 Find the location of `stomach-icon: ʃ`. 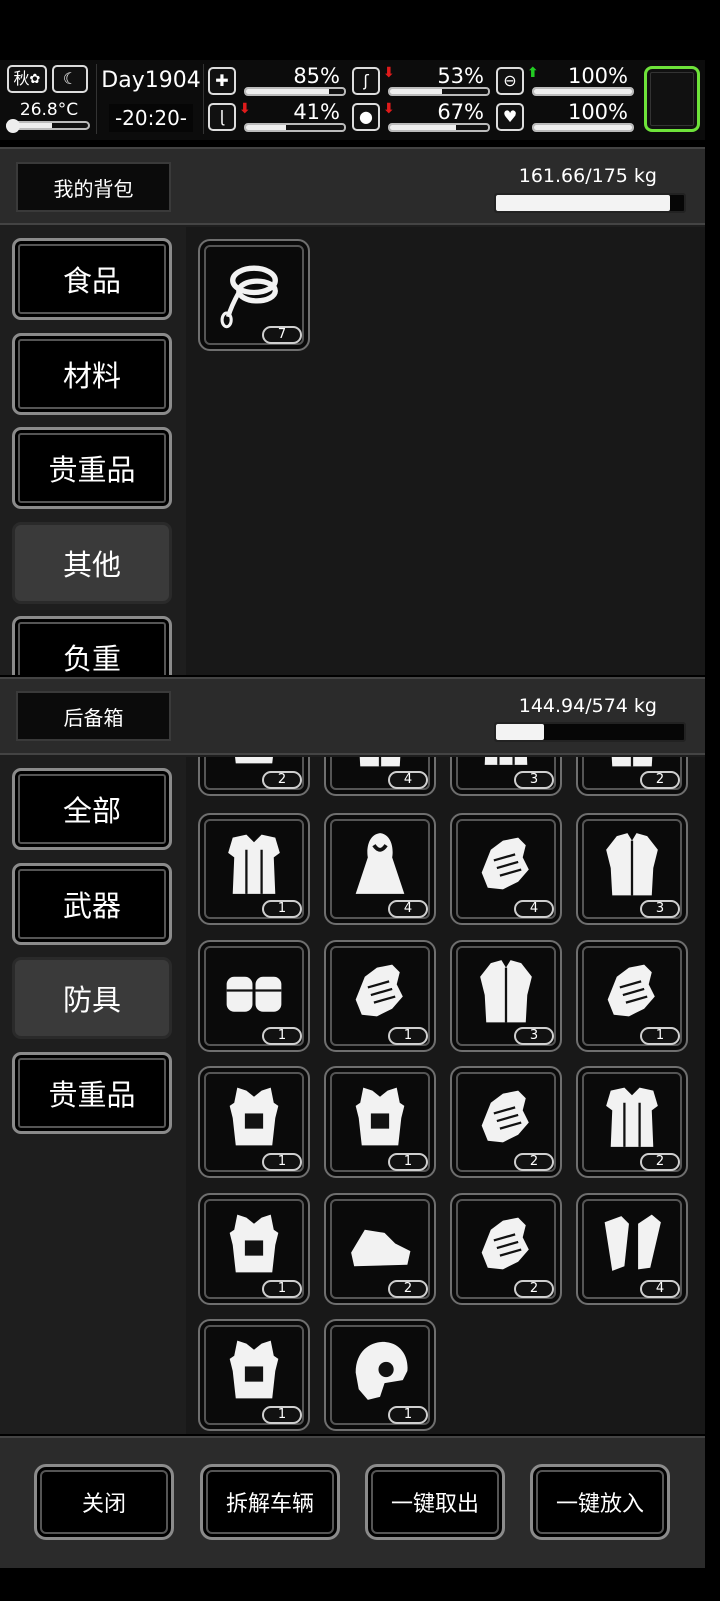

stomach-icon: ʃ is located at coordinates (366, 81).